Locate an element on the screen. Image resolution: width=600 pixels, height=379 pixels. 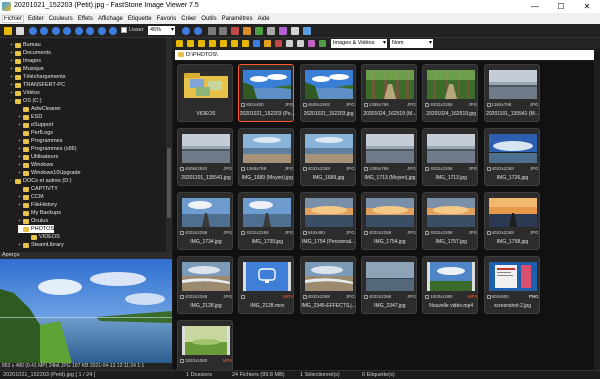
open-folder-icon is located at coordinates (8, 31).